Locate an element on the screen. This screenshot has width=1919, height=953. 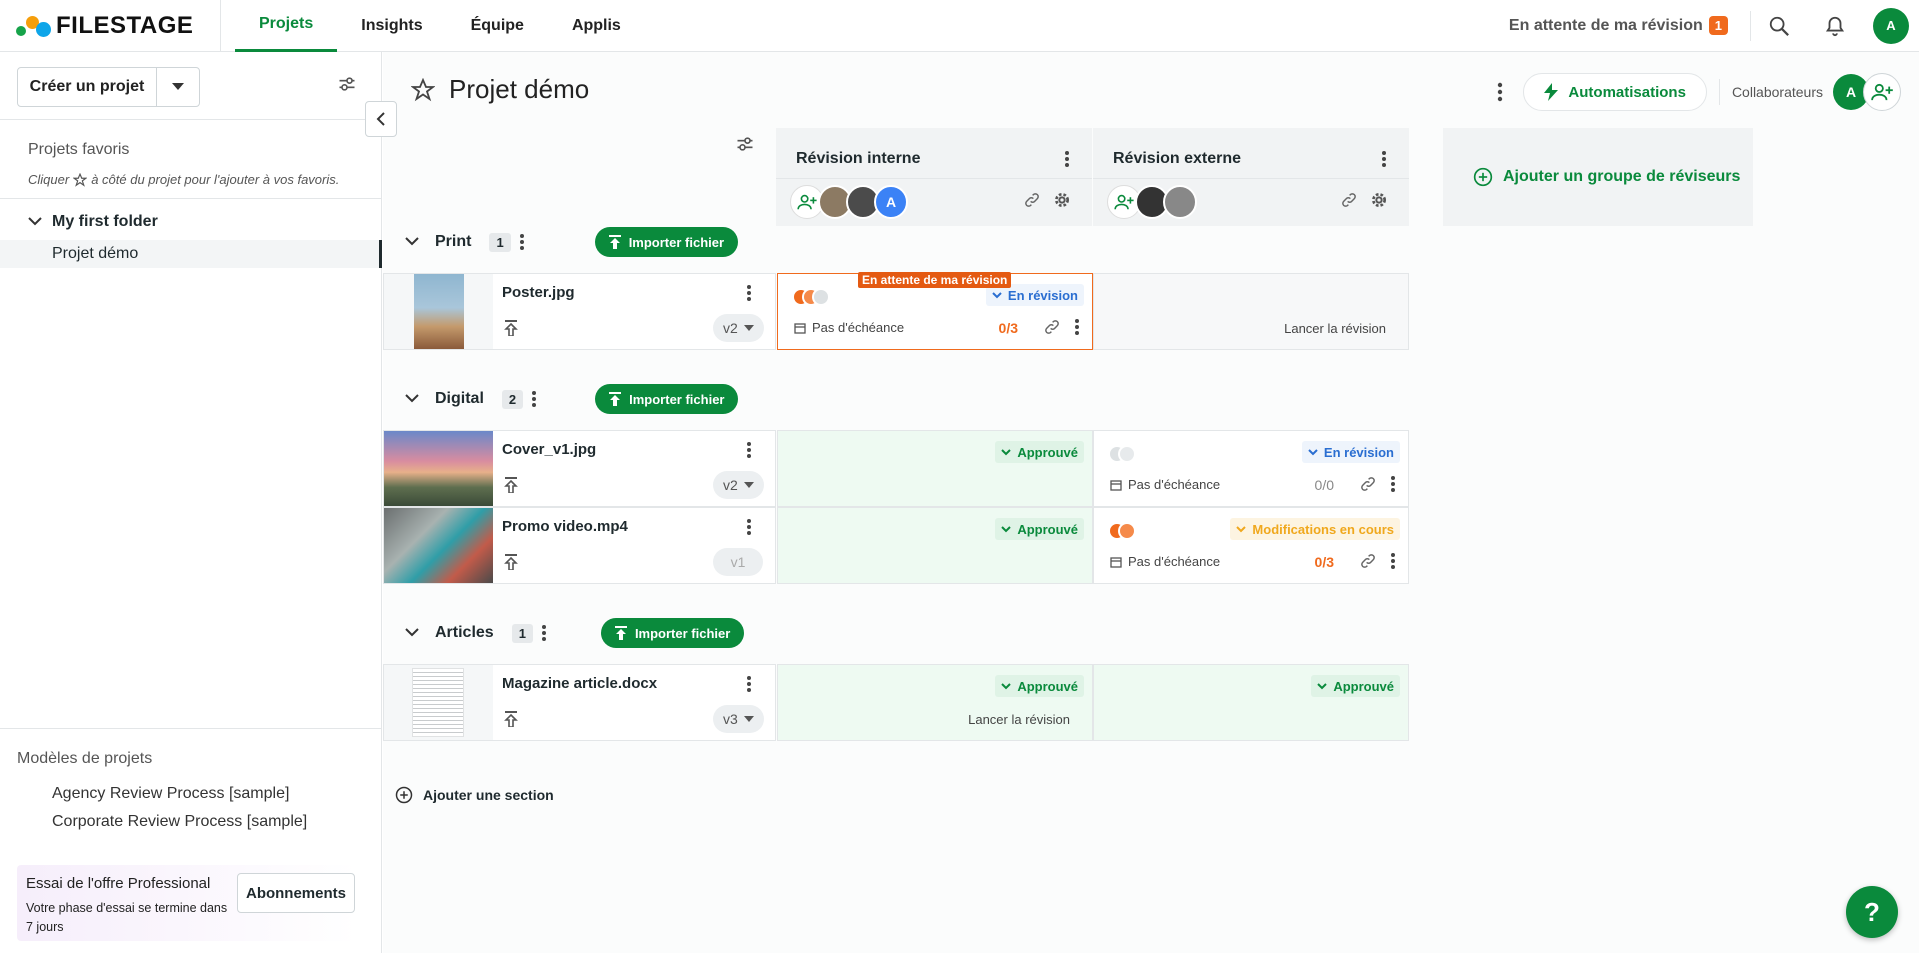
user-avatar: A is located at coordinates (1891, 25).